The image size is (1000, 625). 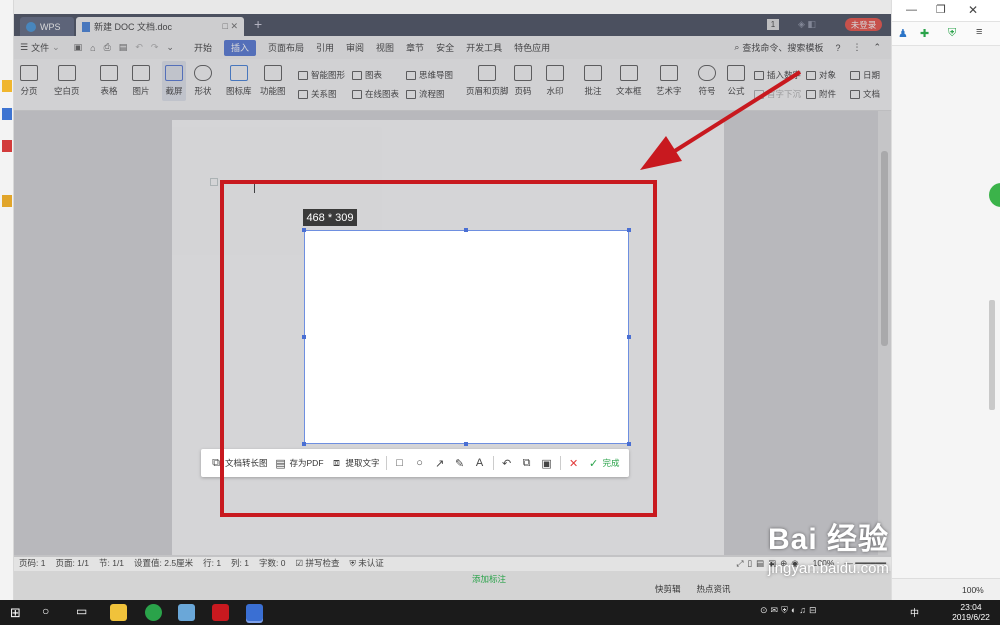 I want to click on add-tag-link: 添加标注, so click(x=489, y=579).